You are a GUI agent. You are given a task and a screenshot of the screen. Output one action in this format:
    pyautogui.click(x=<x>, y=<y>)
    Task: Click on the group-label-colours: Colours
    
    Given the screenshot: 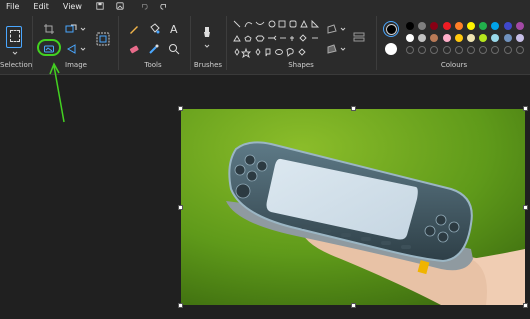 What is the action you would take?
    pyautogui.click(x=454, y=65)
    